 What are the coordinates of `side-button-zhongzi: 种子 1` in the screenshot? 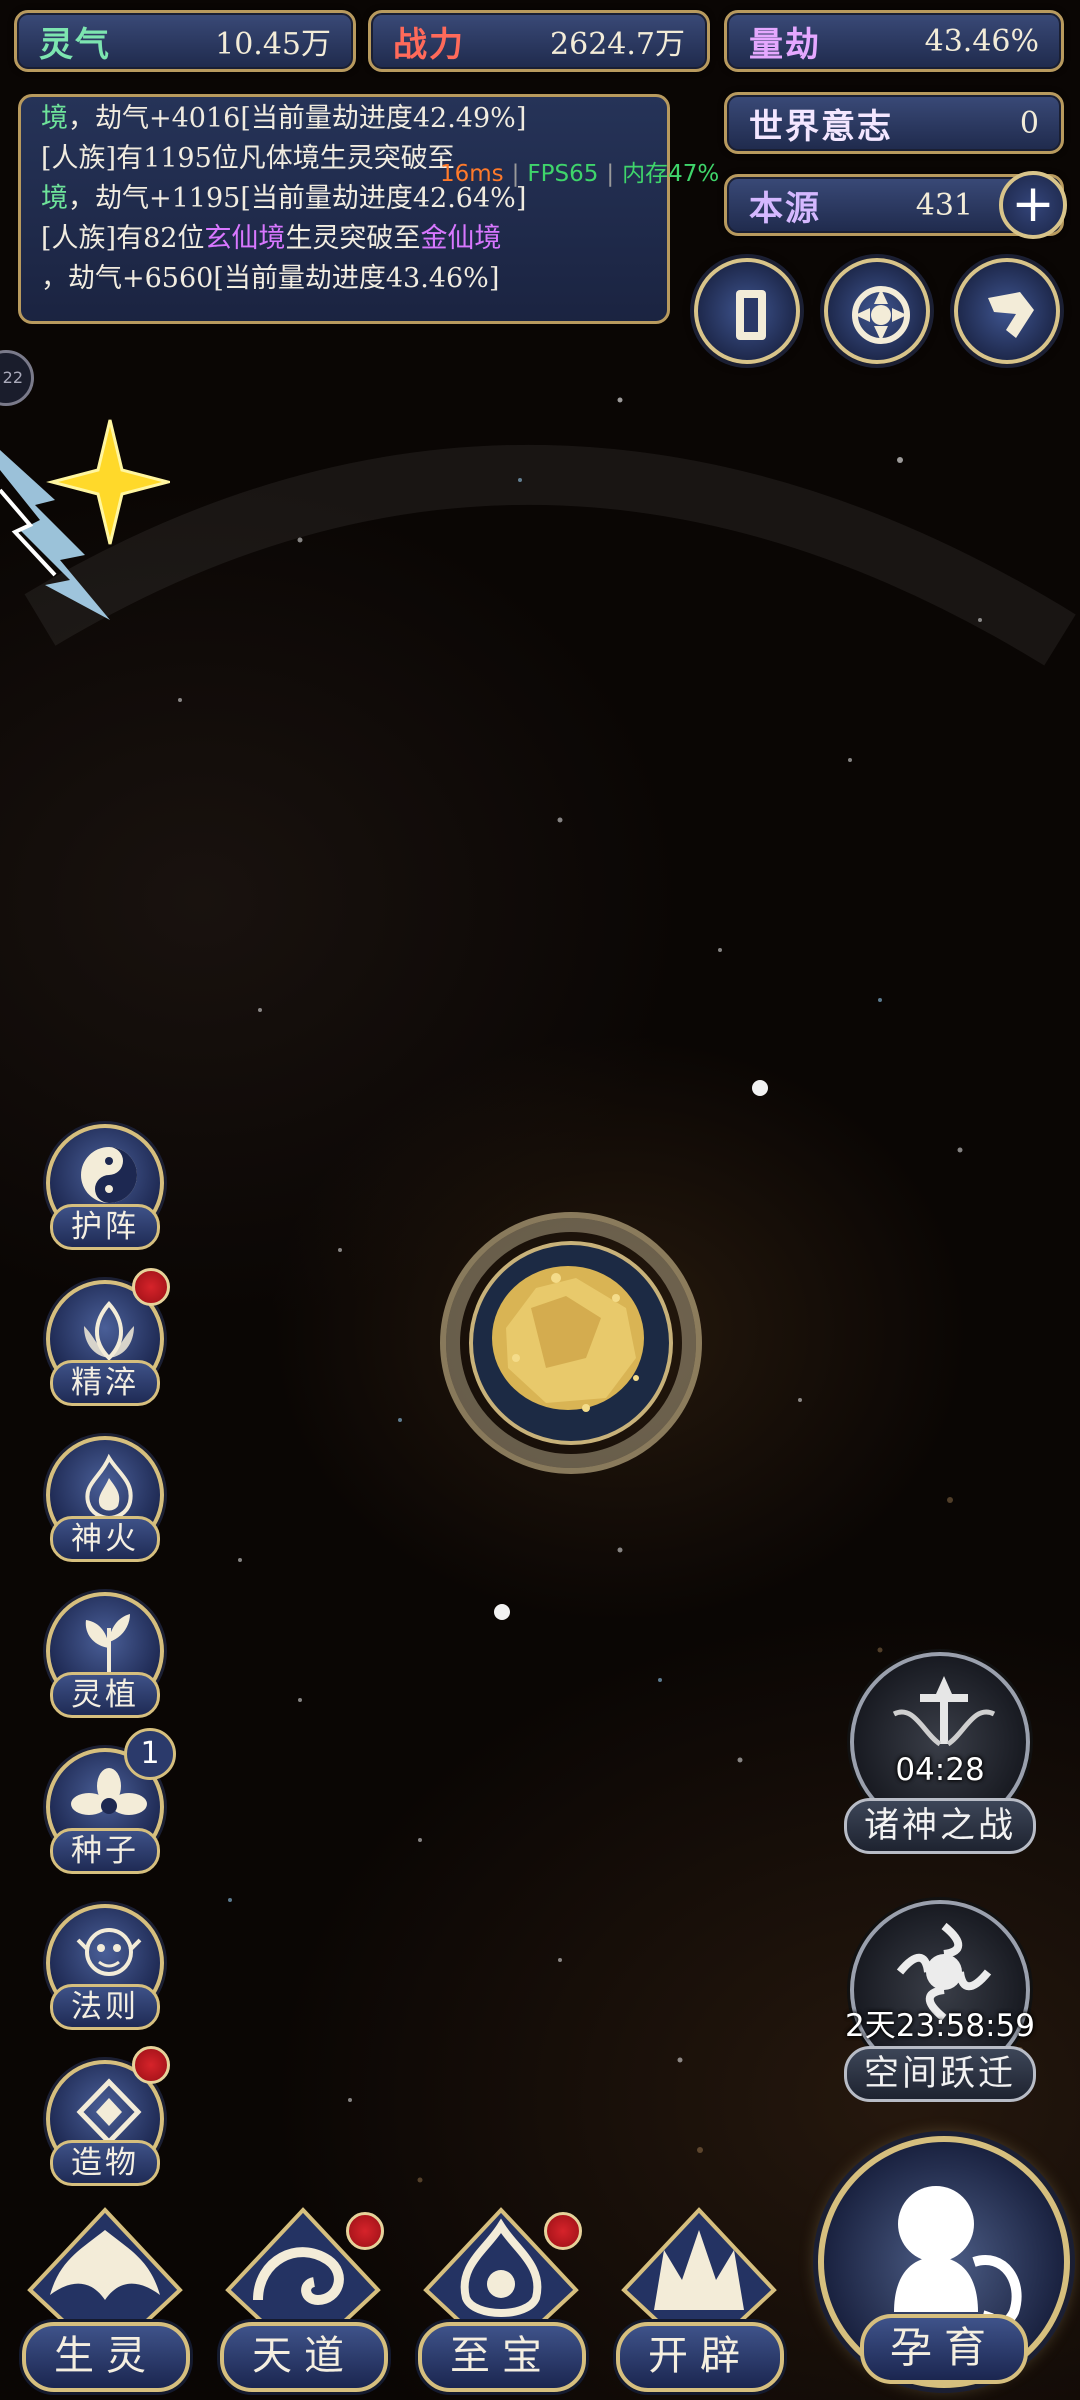 It's located at (107, 1803).